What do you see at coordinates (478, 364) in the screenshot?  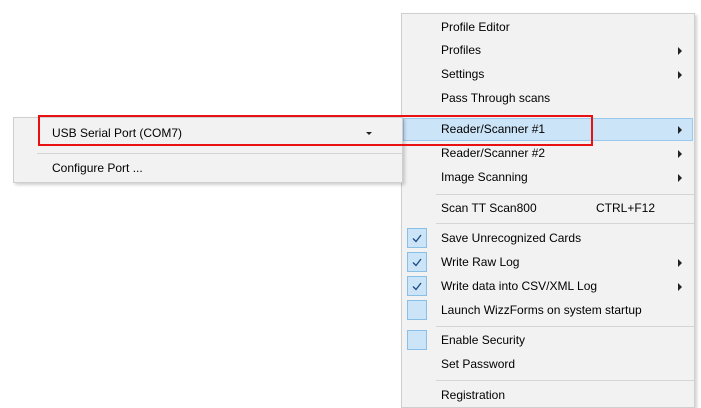 I see `menu-item-label: Set Password` at bounding box center [478, 364].